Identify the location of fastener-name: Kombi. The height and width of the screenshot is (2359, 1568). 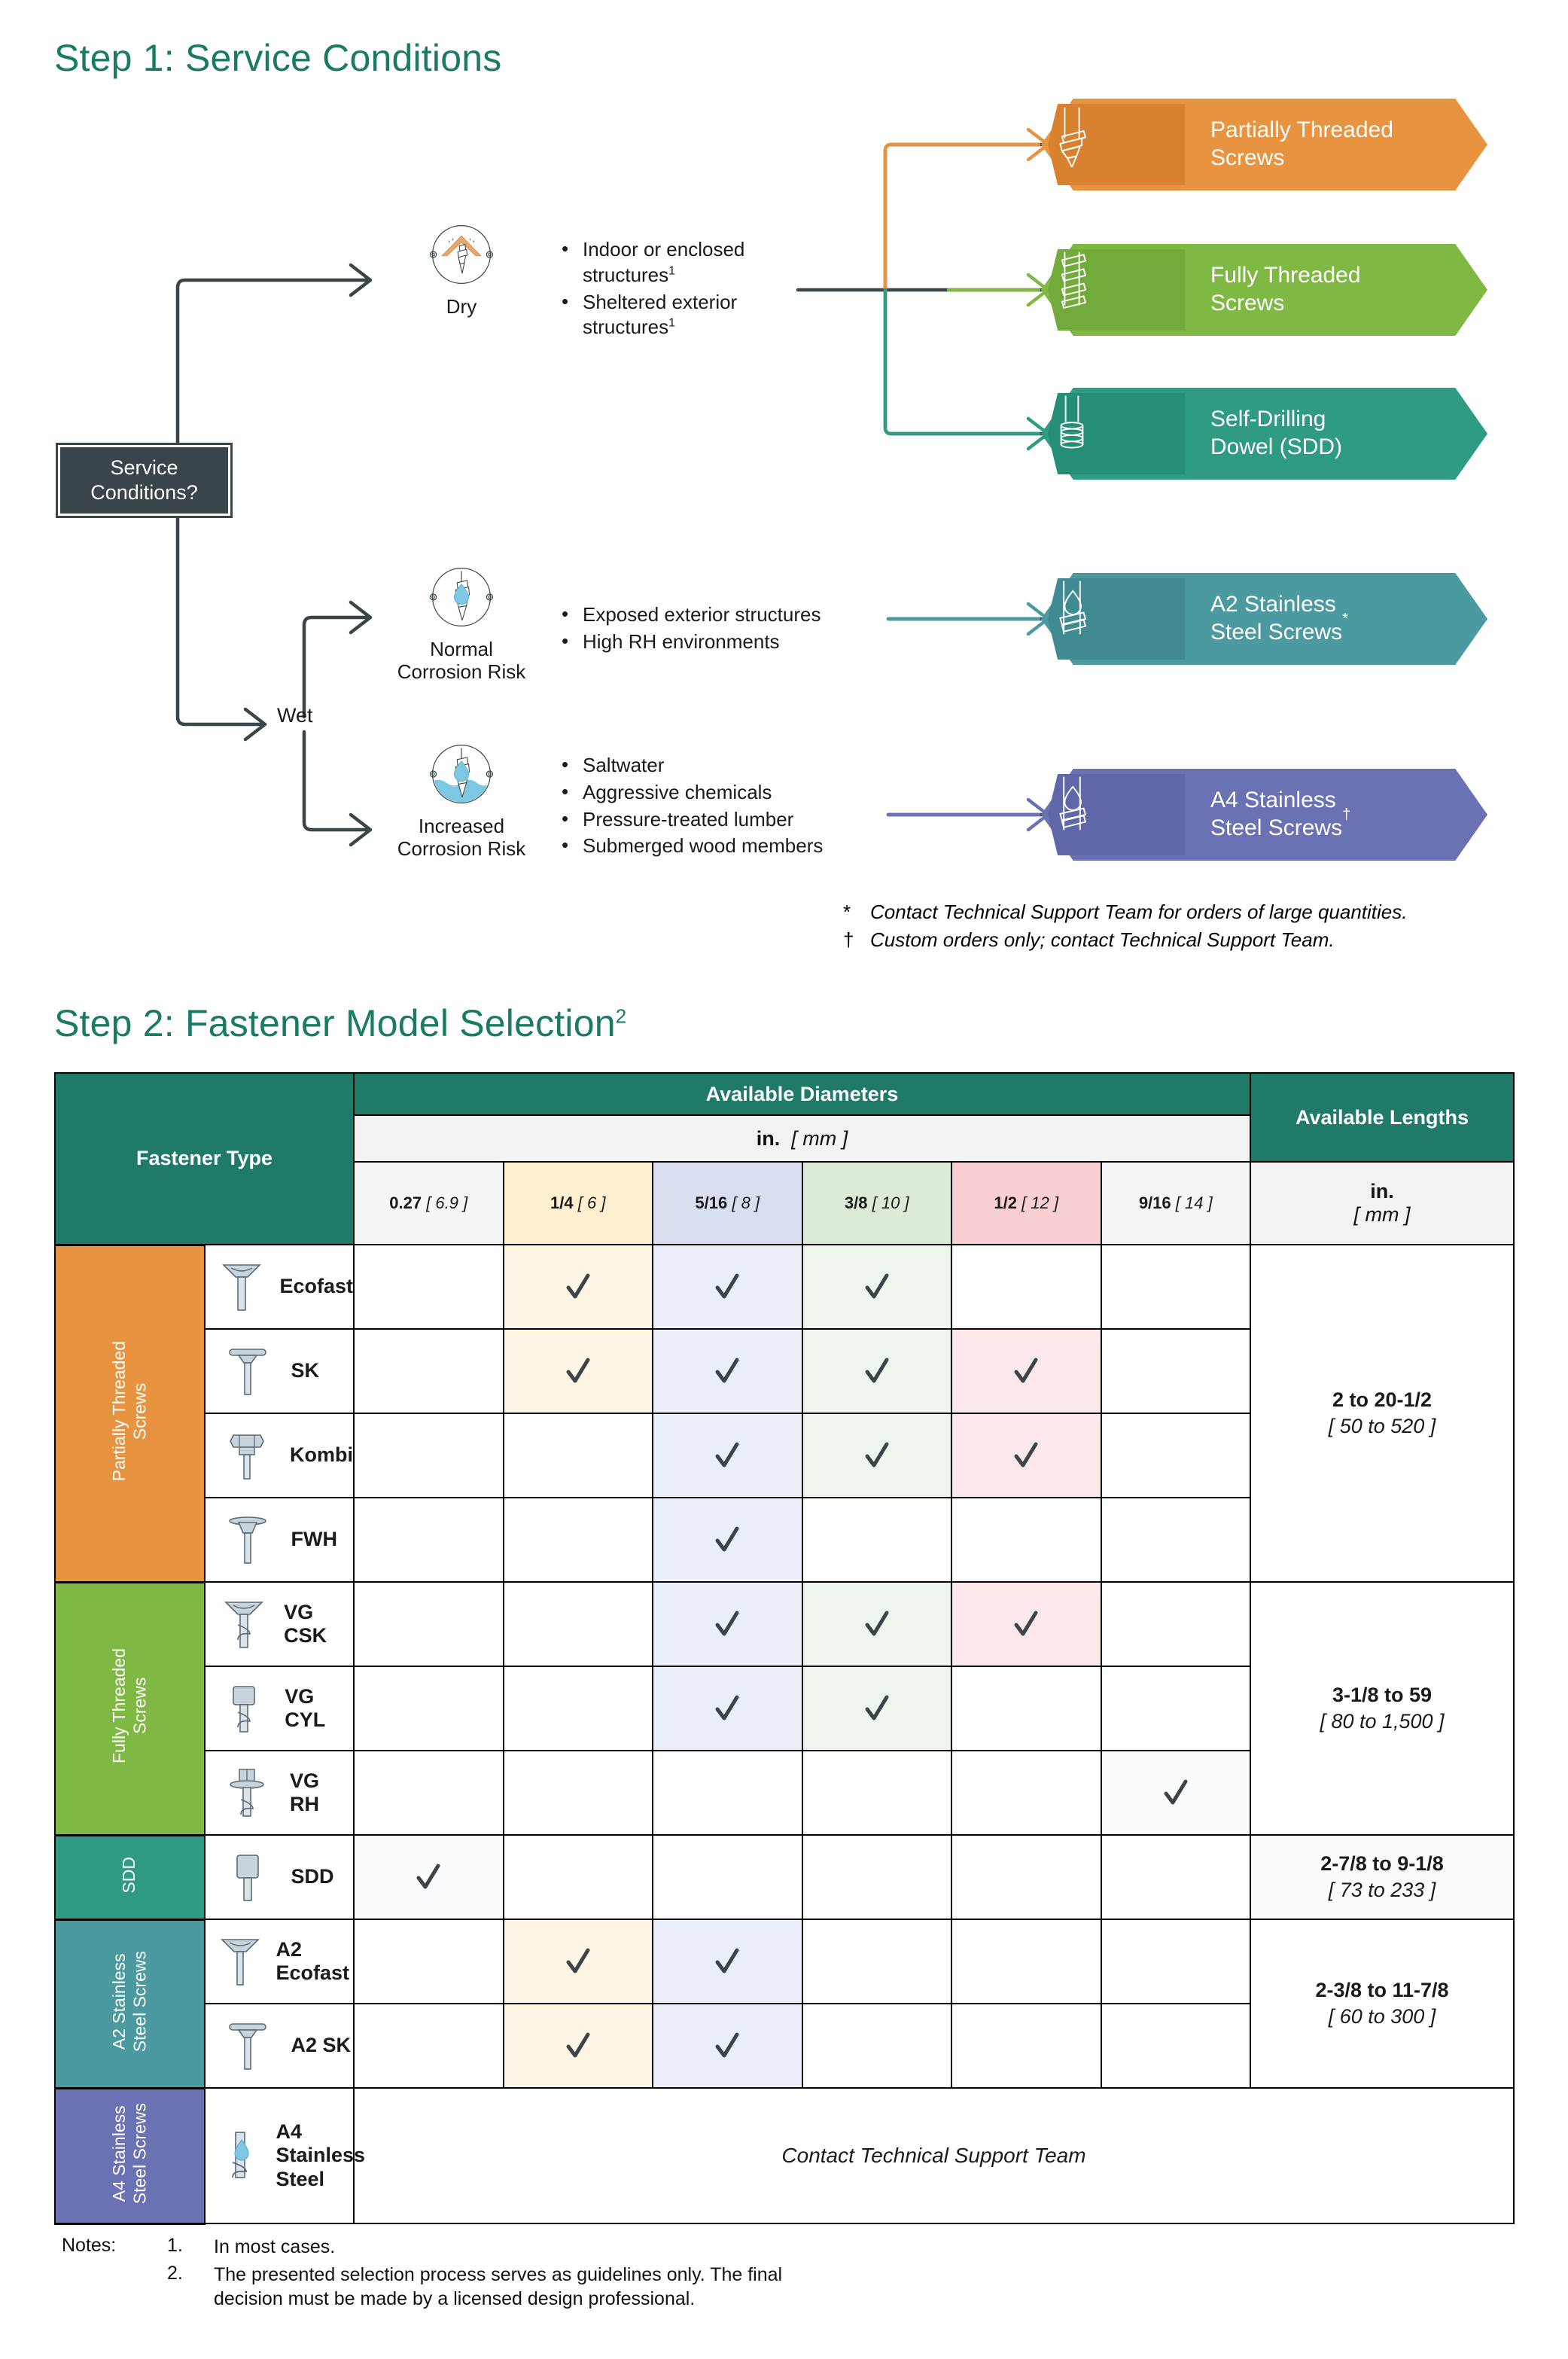
(321, 1455).